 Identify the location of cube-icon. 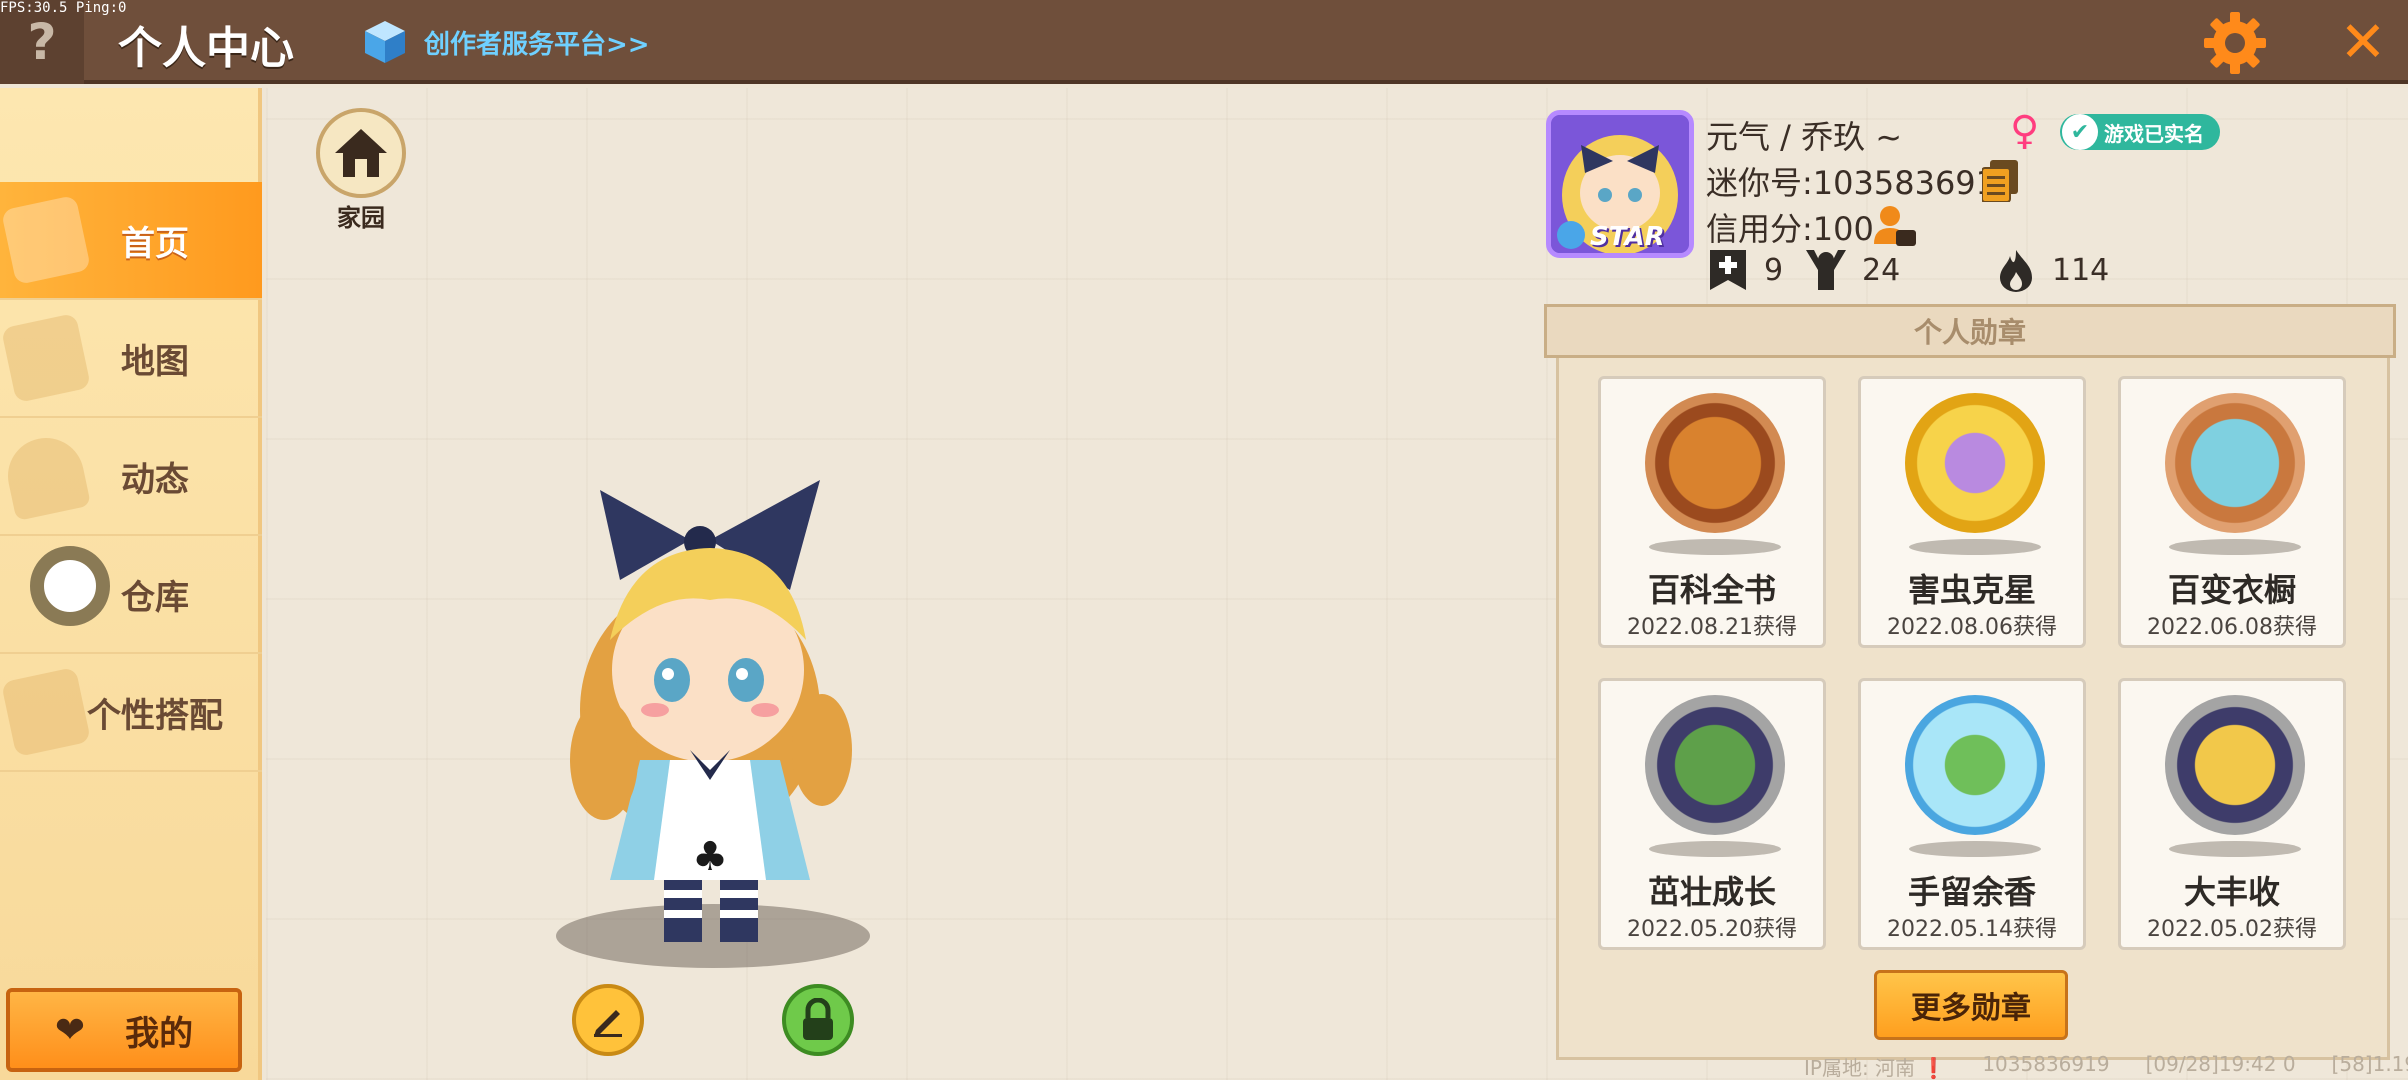
(385, 42).